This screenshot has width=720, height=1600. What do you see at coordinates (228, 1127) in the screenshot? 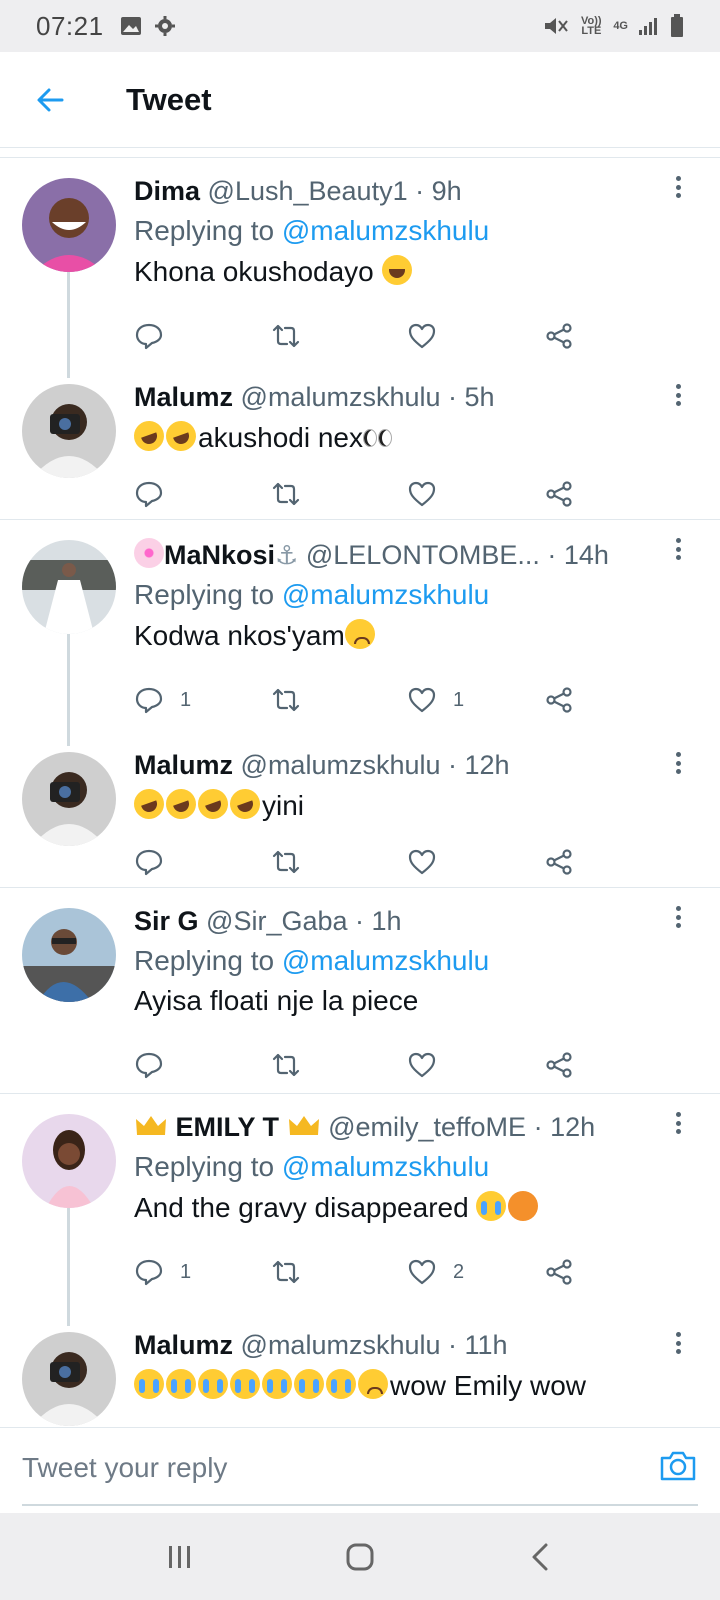
I see `display-name: EMILY T` at bounding box center [228, 1127].